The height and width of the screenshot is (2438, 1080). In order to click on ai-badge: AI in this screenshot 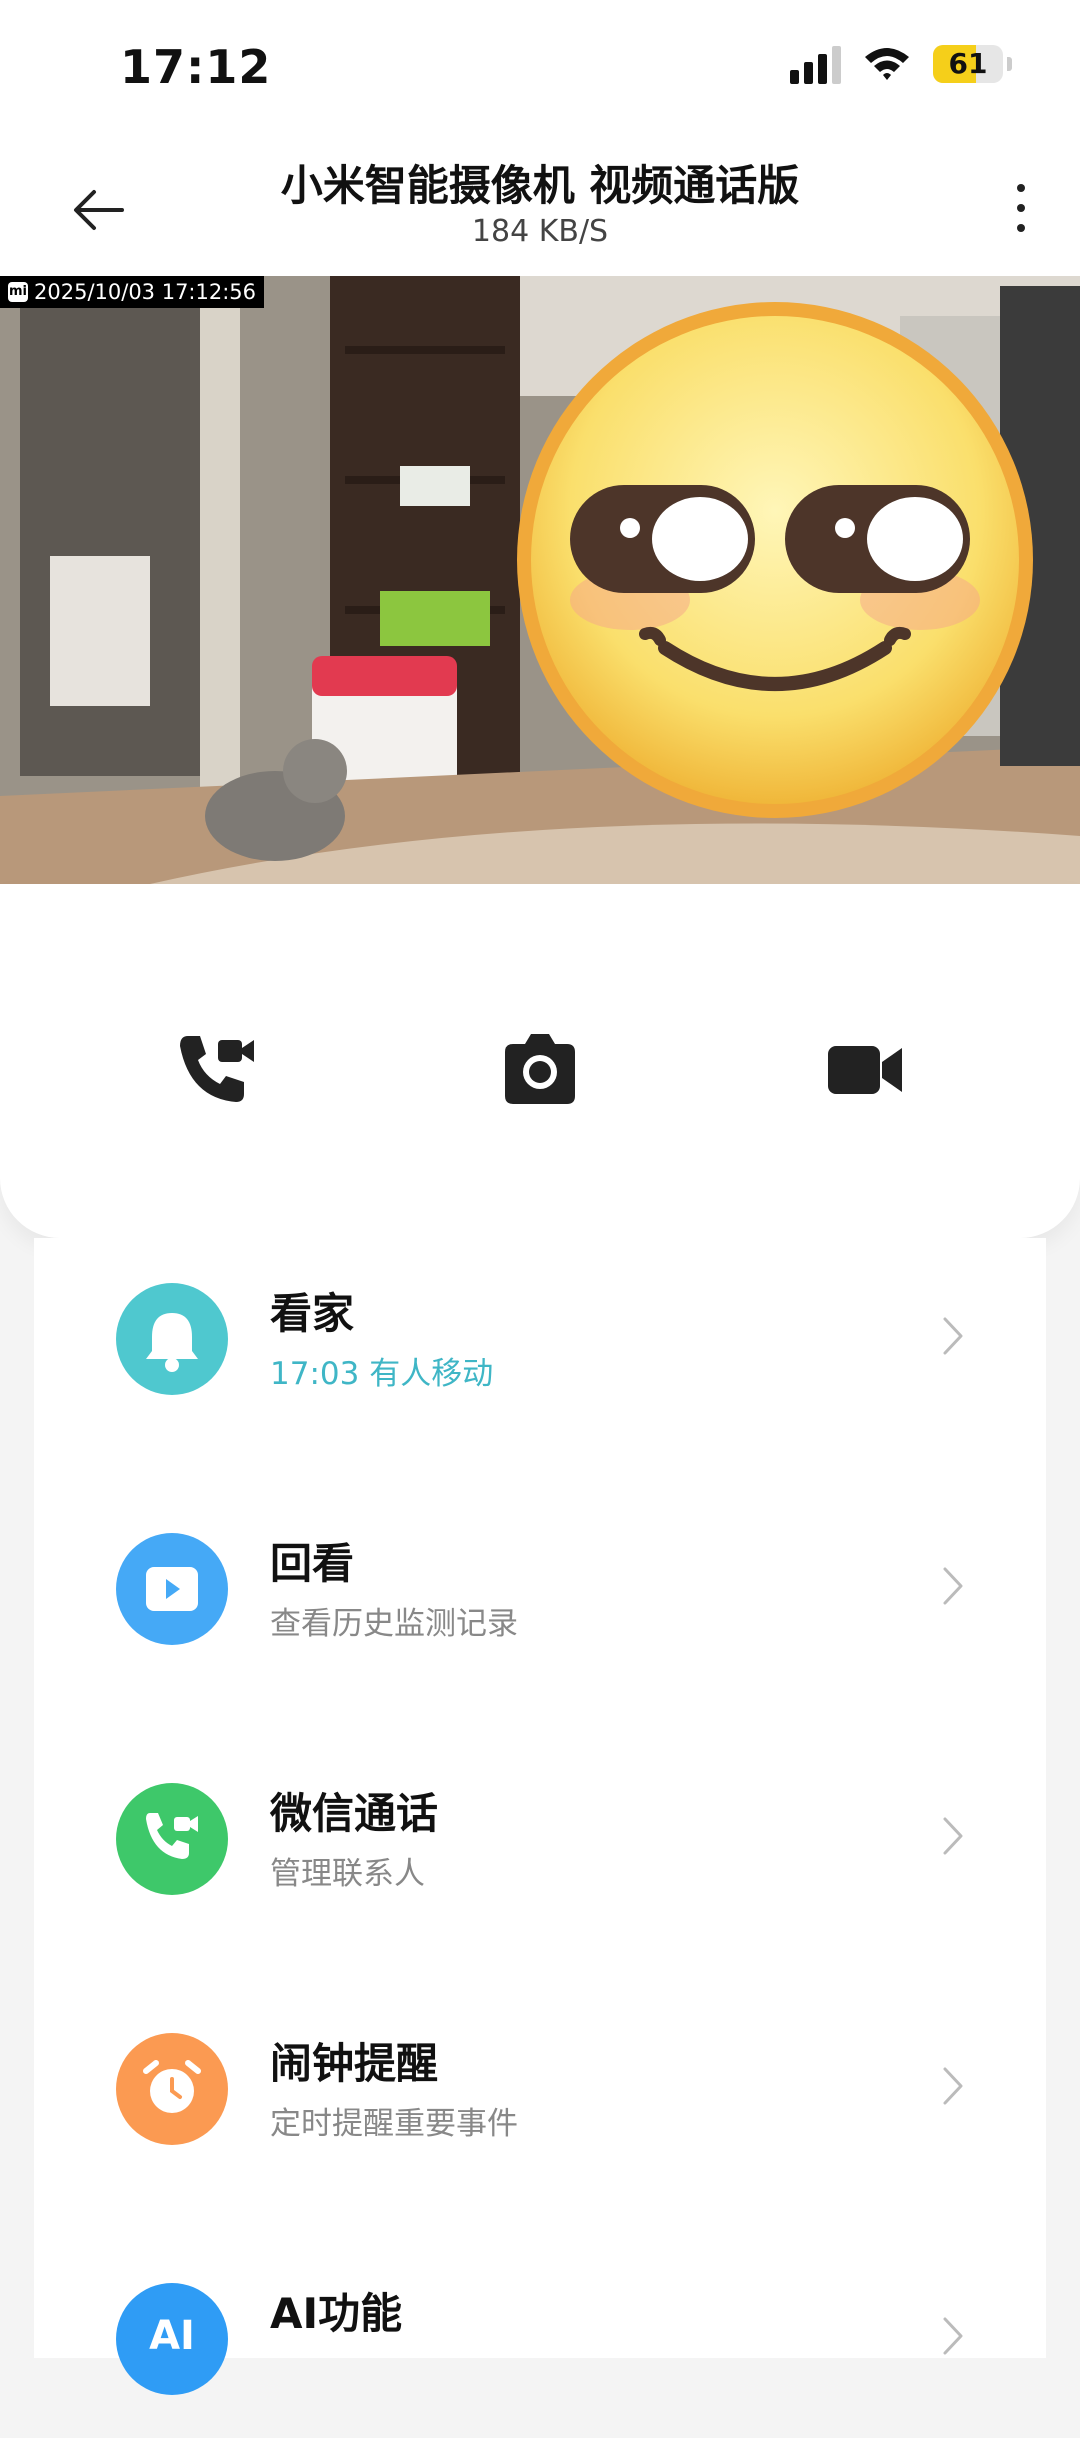, I will do `click(172, 2336)`.